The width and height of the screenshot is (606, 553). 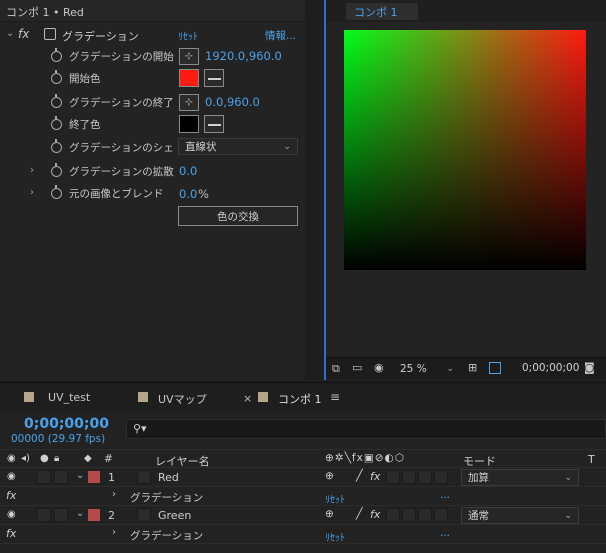 What do you see at coordinates (121, 172) in the screenshot?
I see `property-label: グラデーションの拡散` at bounding box center [121, 172].